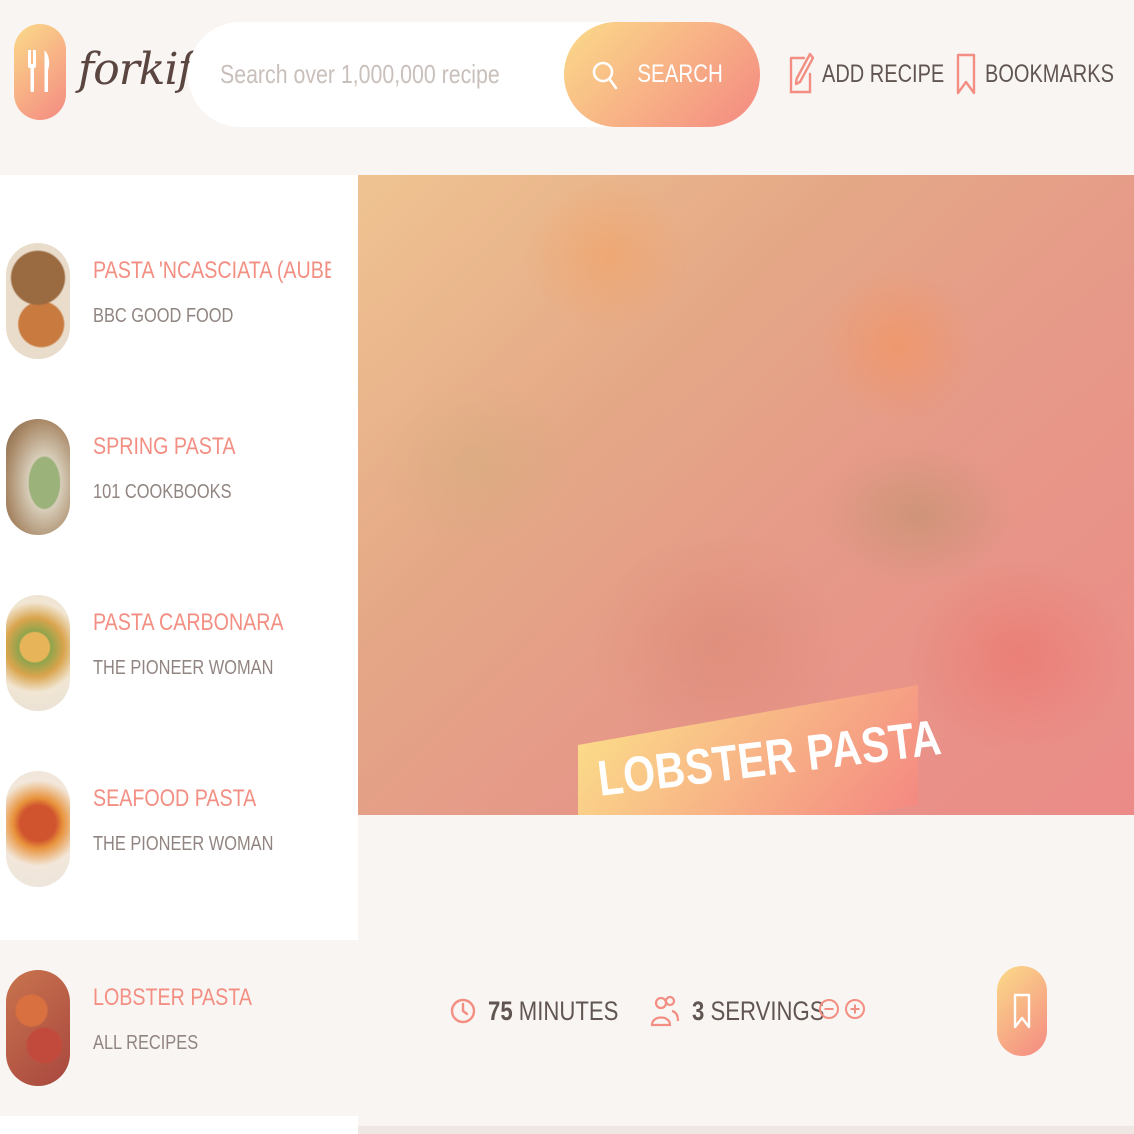 The height and width of the screenshot is (1134, 1134). I want to click on minus-circle-icon, so click(829, 1009).